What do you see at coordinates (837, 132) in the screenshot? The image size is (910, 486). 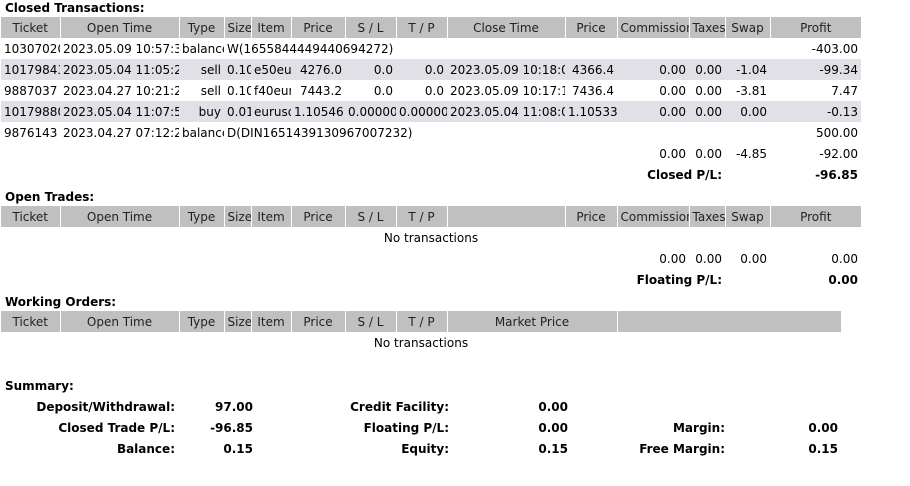 I see `profit-cell: 500.00` at bounding box center [837, 132].